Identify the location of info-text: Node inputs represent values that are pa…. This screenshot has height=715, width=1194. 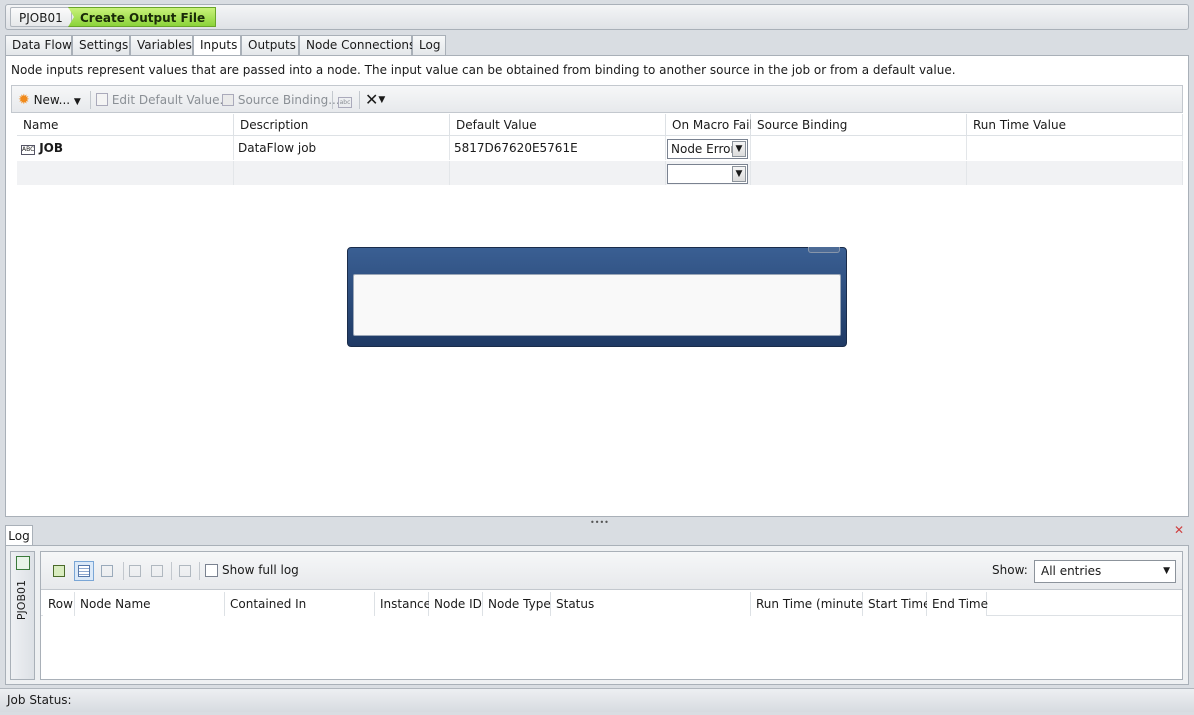
(483, 70).